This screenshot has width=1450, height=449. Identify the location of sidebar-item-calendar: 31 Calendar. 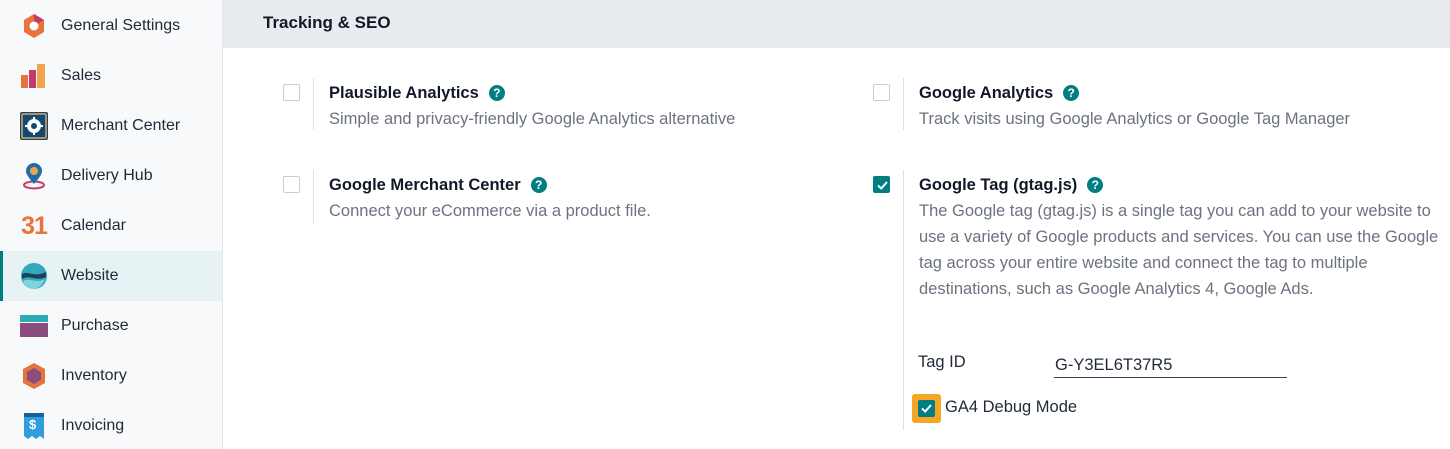
(111, 226).